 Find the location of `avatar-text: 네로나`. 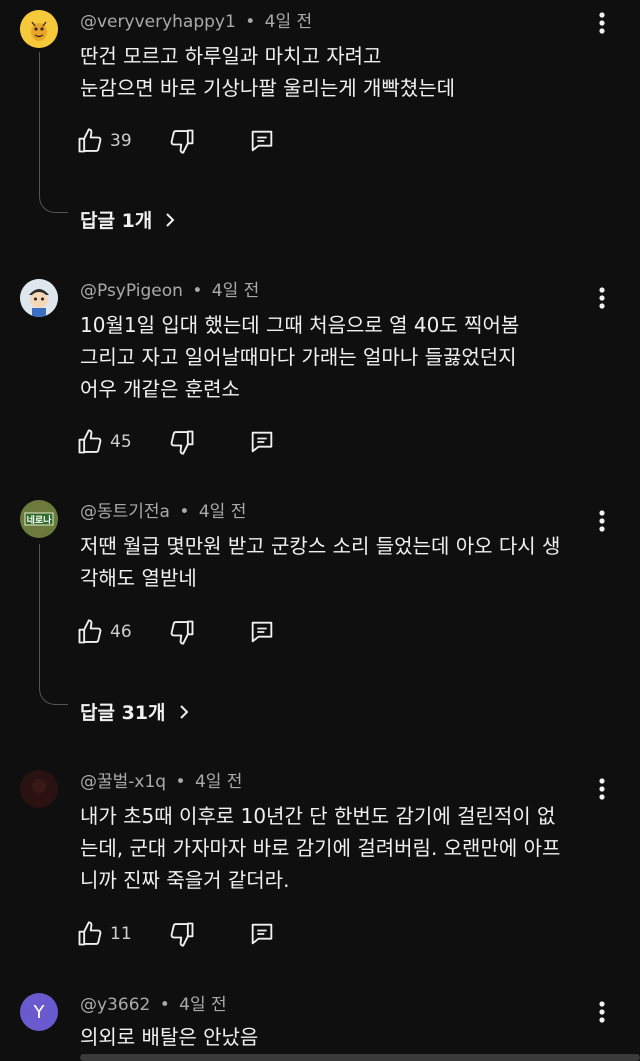

avatar-text: 네로나 is located at coordinates (39, 520).